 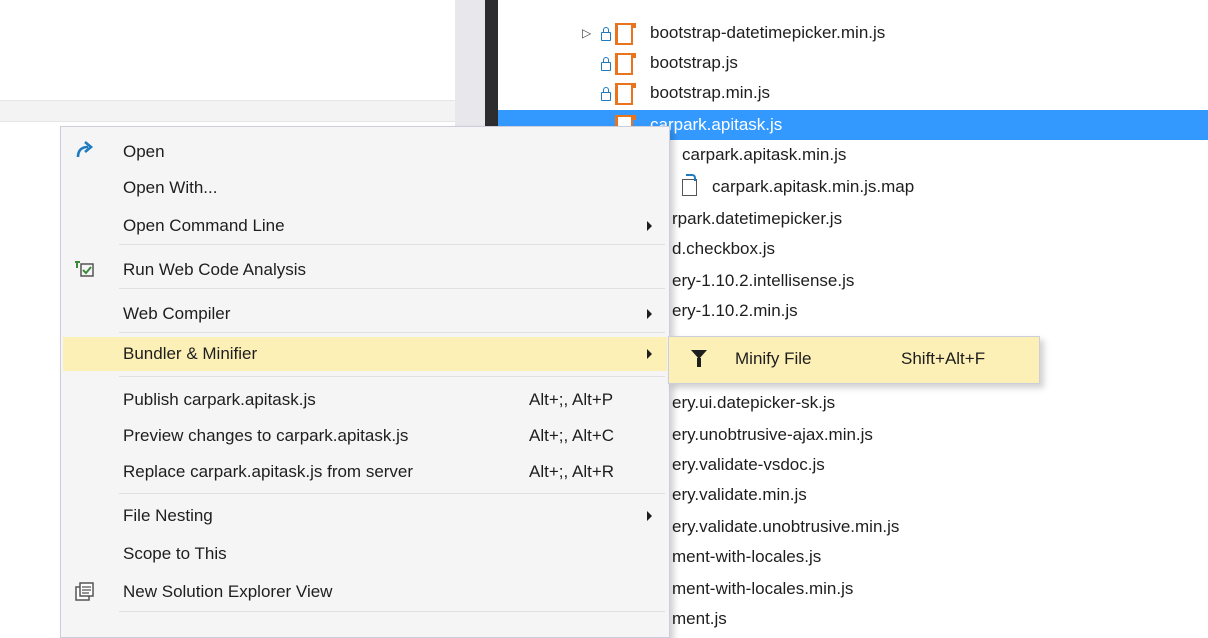 What do you see at coordinates (266, 435) in the screenshot?
I see `menu-item-label: Preview changes to carpark.apitask.js` at bounding box center [266, 435].